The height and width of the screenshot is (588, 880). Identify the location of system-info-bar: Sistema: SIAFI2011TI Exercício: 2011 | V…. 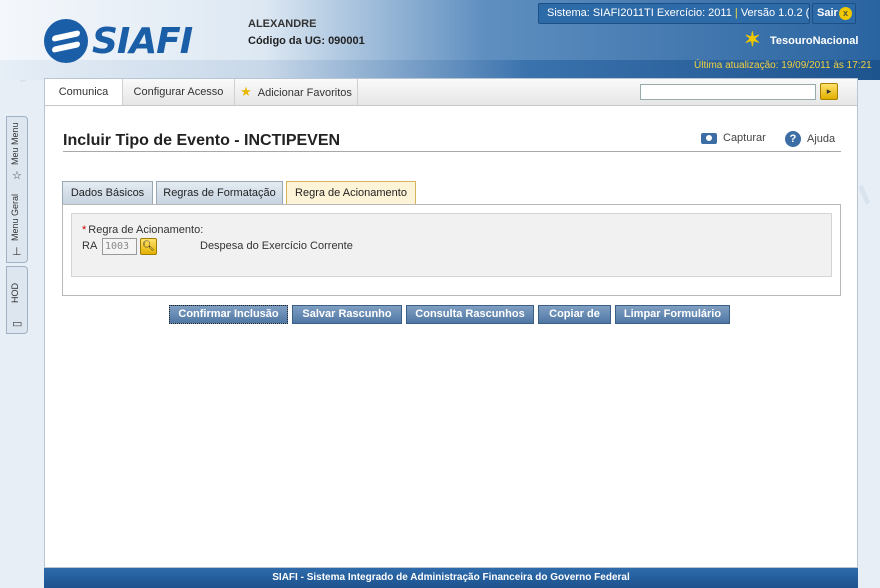
(674, 13).